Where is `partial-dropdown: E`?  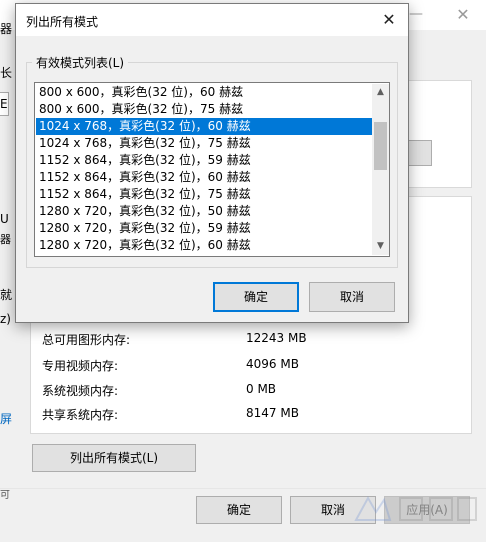
partial-dropdown: E is located at coordinates (4, 104).